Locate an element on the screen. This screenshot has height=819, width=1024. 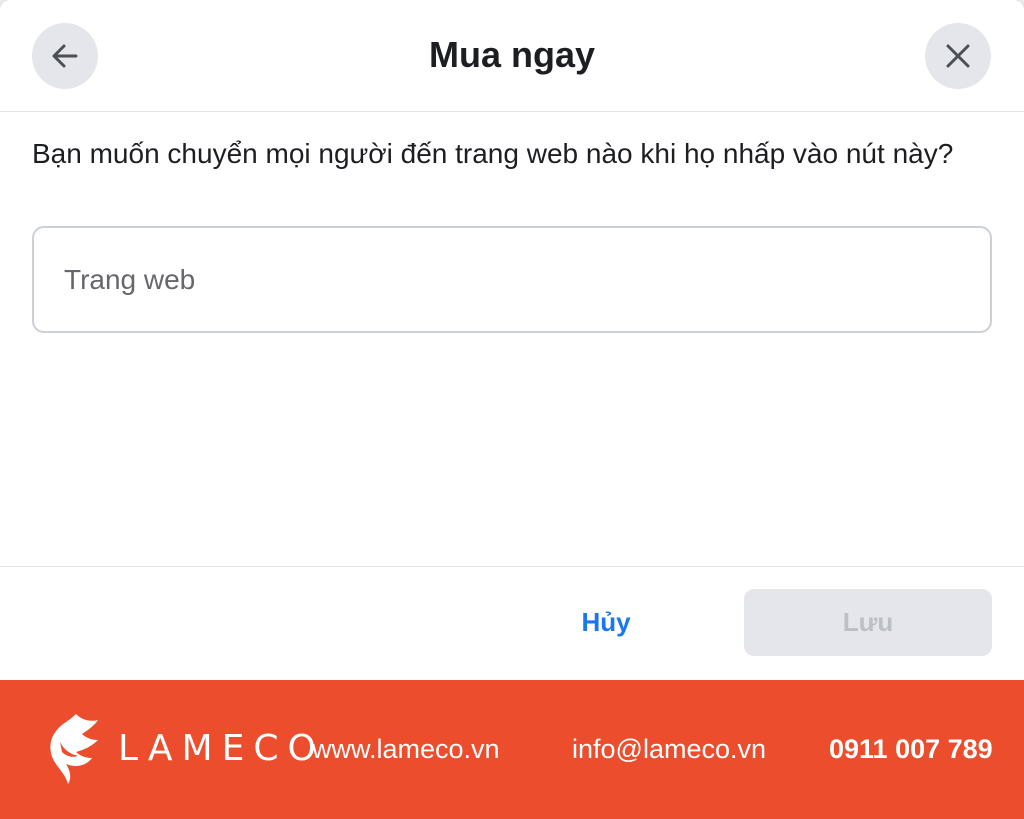
brand-email: info@lameco.vn is located at coordinates (669, 749).